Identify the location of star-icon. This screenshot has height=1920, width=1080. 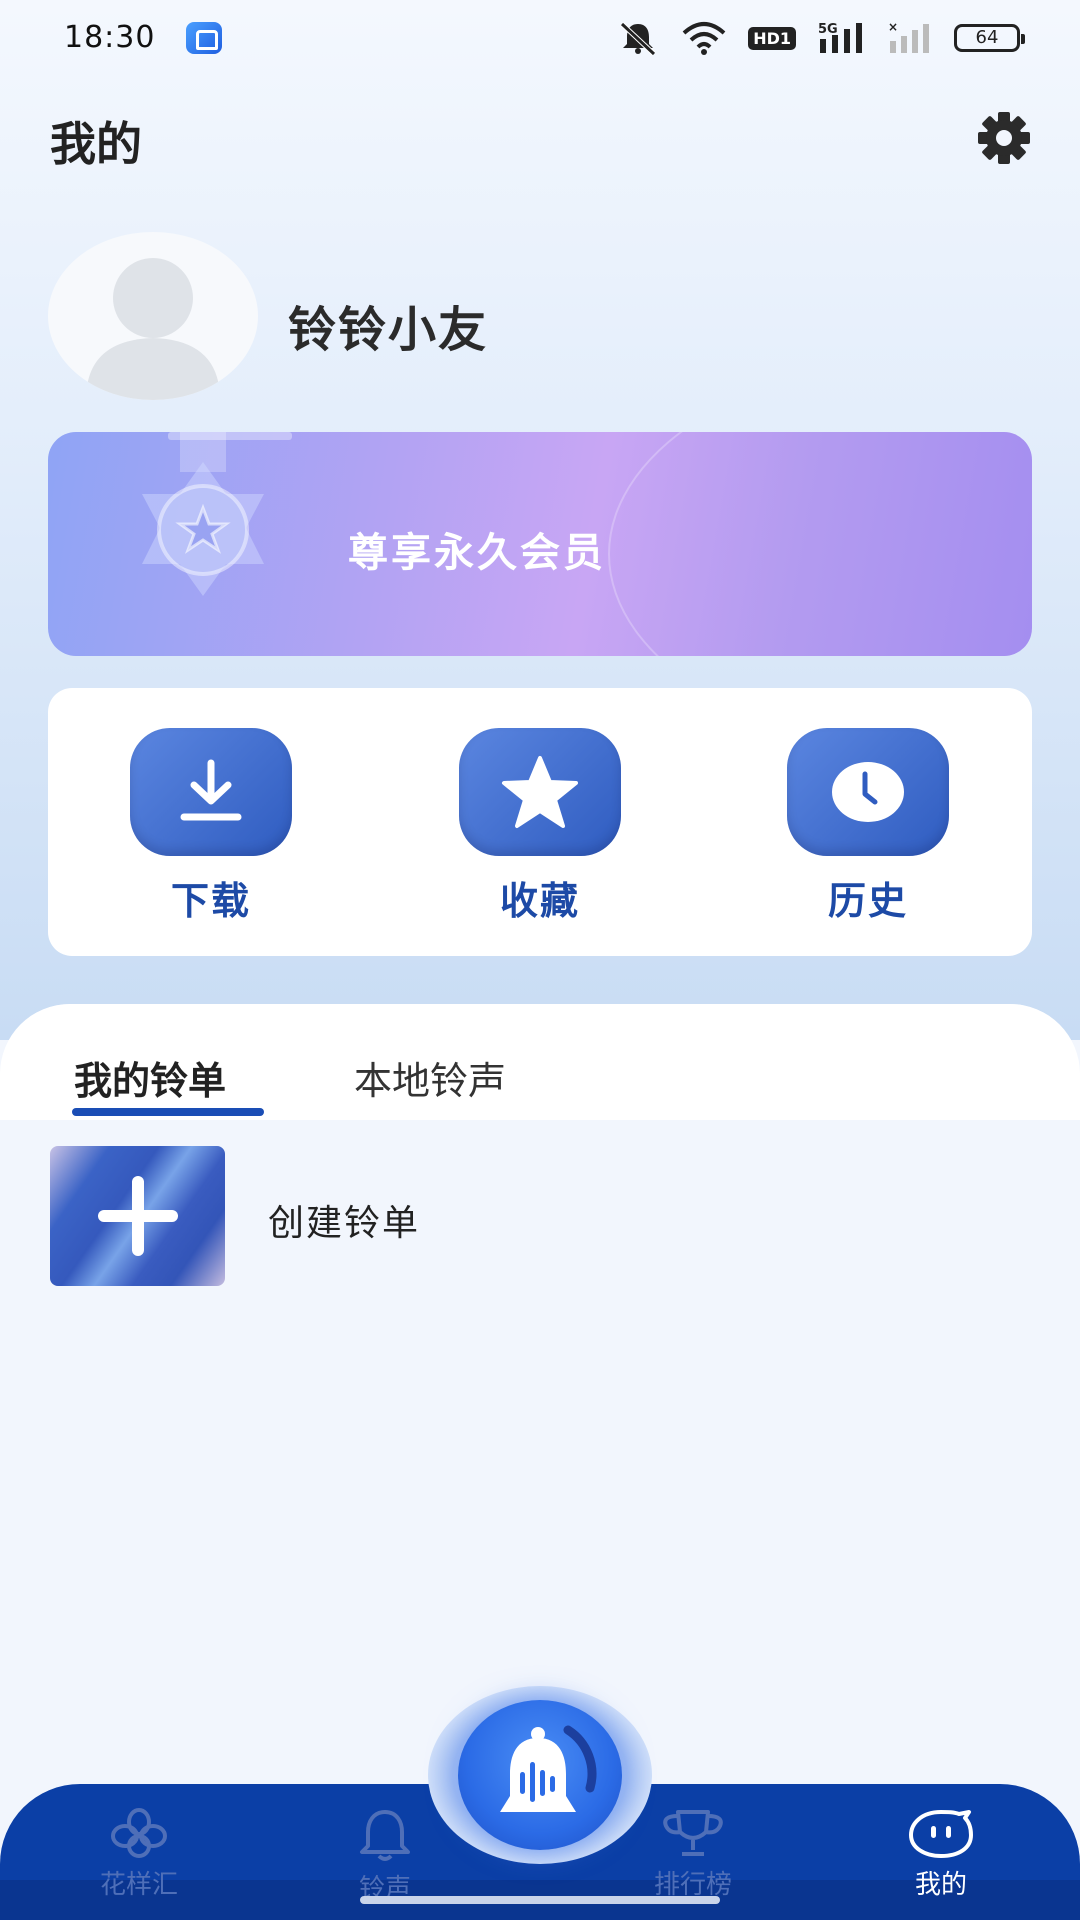
(540, 792).